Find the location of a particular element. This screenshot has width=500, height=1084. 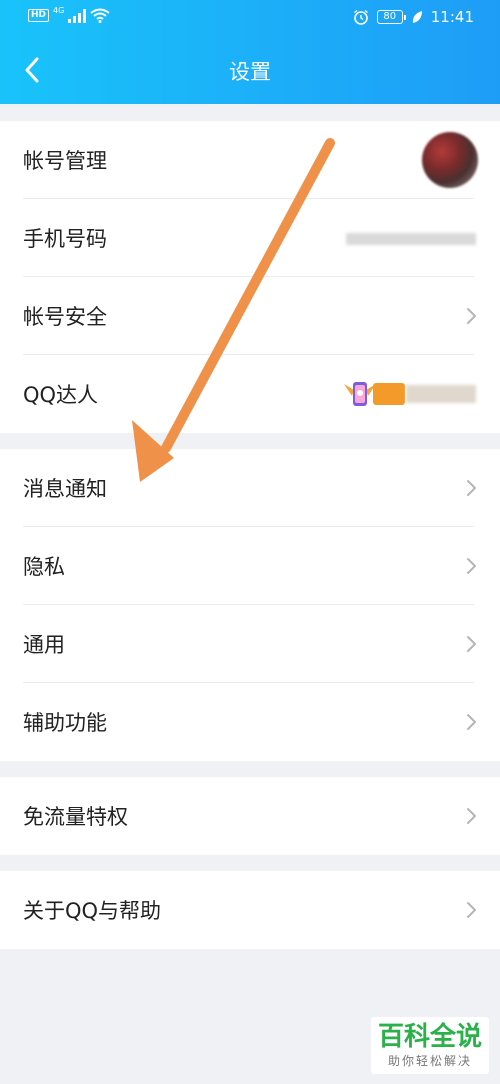

row-label: 关于QQ与帮助 is located at coordinates (92, 911).